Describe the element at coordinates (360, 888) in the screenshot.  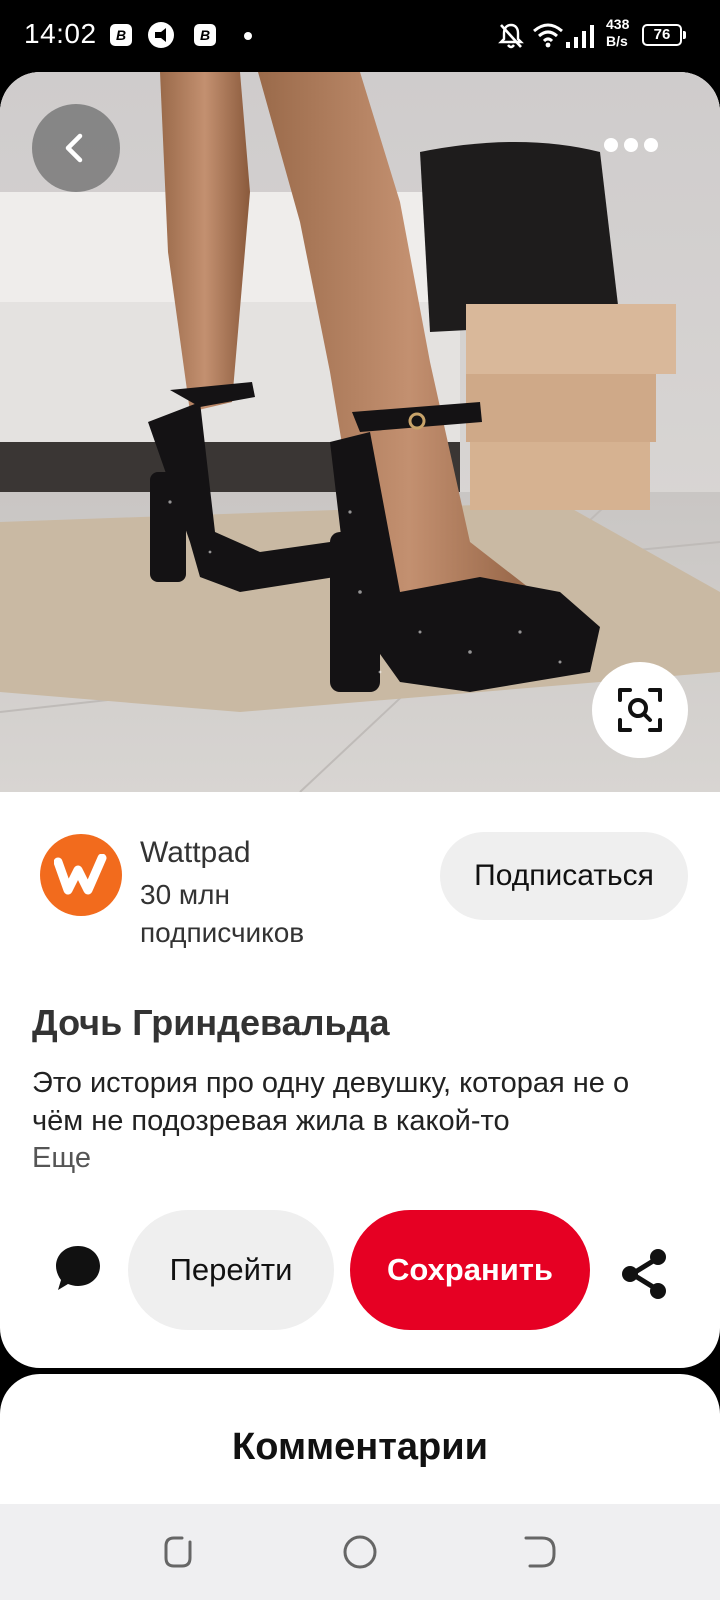
I see `creator-row: Wattpad 30 млн подписчиков Подписаться` at that location.